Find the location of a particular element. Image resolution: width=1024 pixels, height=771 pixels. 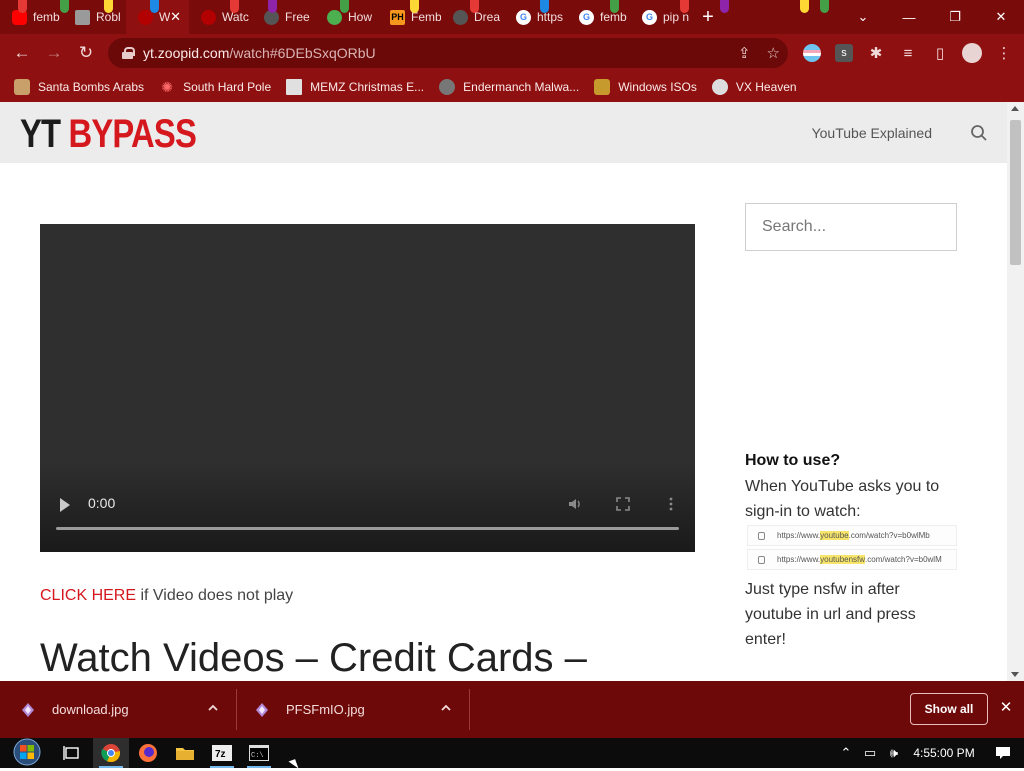

volume-icon is located at coordinates (575, 504).